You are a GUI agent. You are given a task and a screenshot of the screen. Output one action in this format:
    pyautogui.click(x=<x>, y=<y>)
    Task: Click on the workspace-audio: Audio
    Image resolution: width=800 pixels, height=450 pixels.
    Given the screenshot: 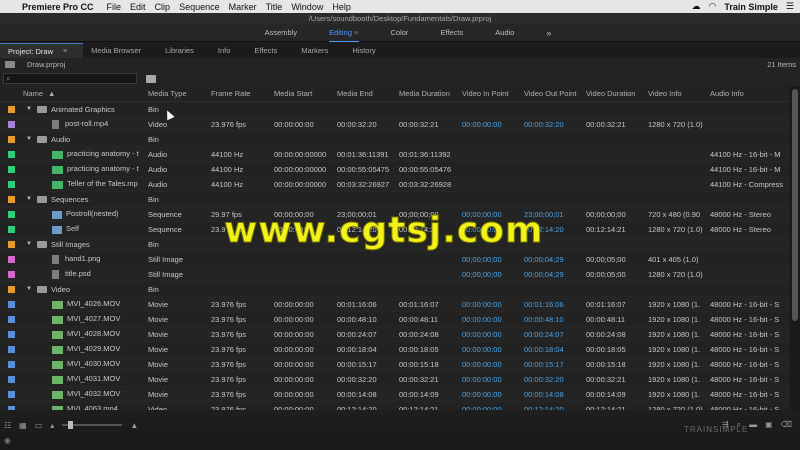 What is the action you would take?
    pyautogui.click(x=504, y=32)
    